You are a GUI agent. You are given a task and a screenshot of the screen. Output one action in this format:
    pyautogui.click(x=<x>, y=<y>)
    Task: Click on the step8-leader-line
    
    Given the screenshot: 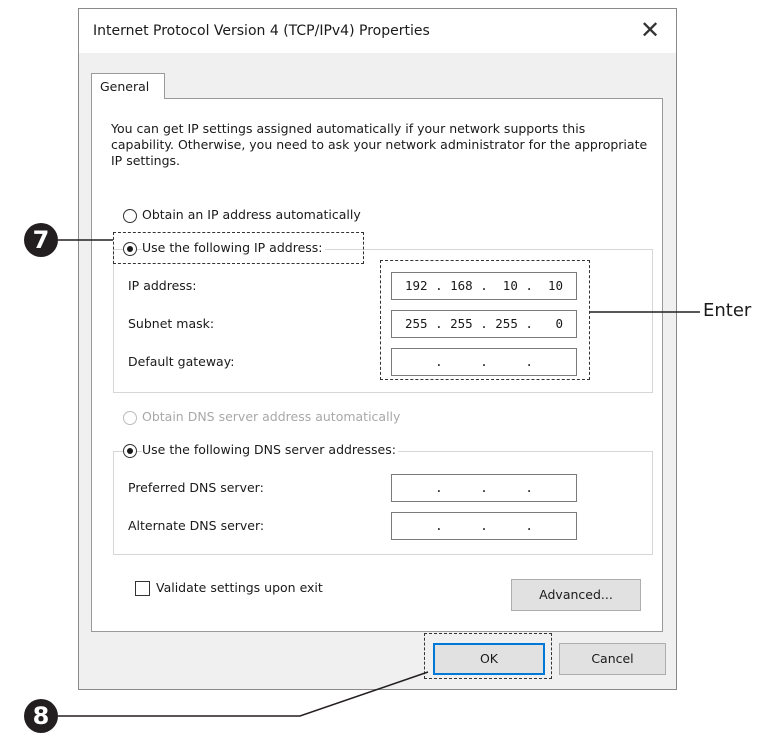 What is the action you would take?
    pyautogui.click(x=243, y=694)
    